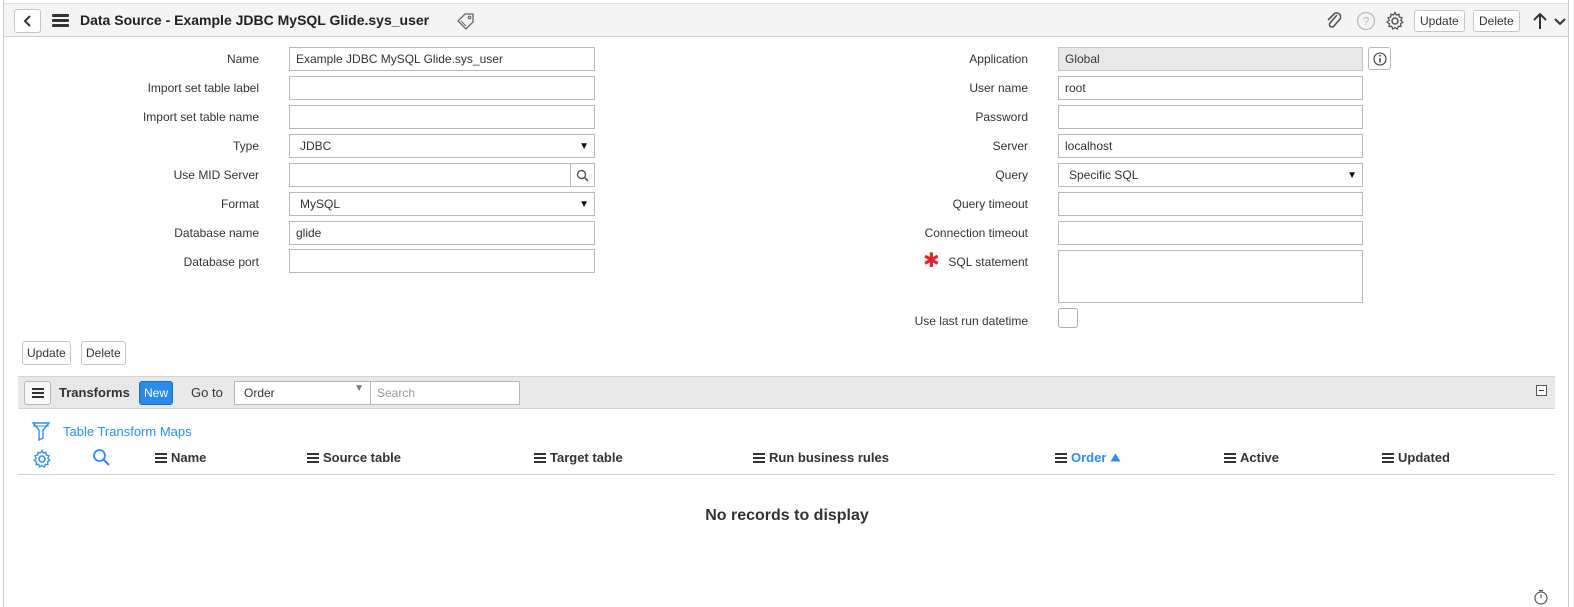 The width and height of the screenshot is (1574, 607). What do you see at coordinates (127, 431) in the screenshot?
I see `filter-link: Table Transform Maps` at bounding box center [127, 431].